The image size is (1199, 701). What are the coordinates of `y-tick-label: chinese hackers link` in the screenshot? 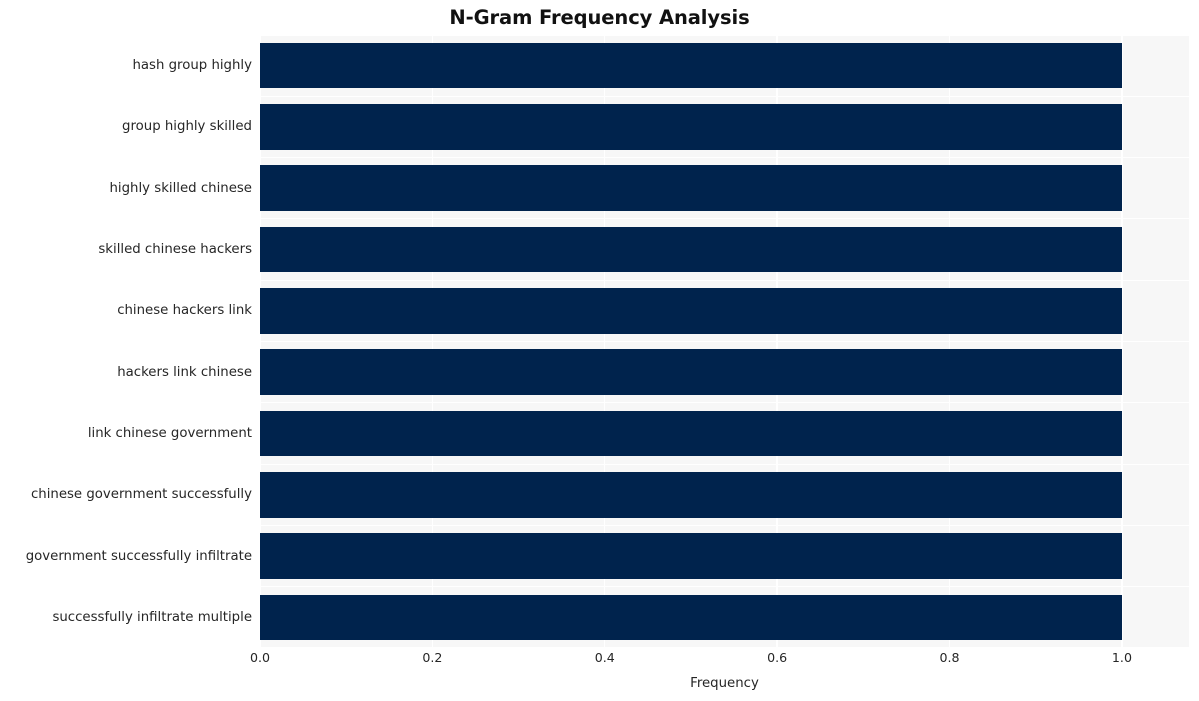 It's located at (184, 311).